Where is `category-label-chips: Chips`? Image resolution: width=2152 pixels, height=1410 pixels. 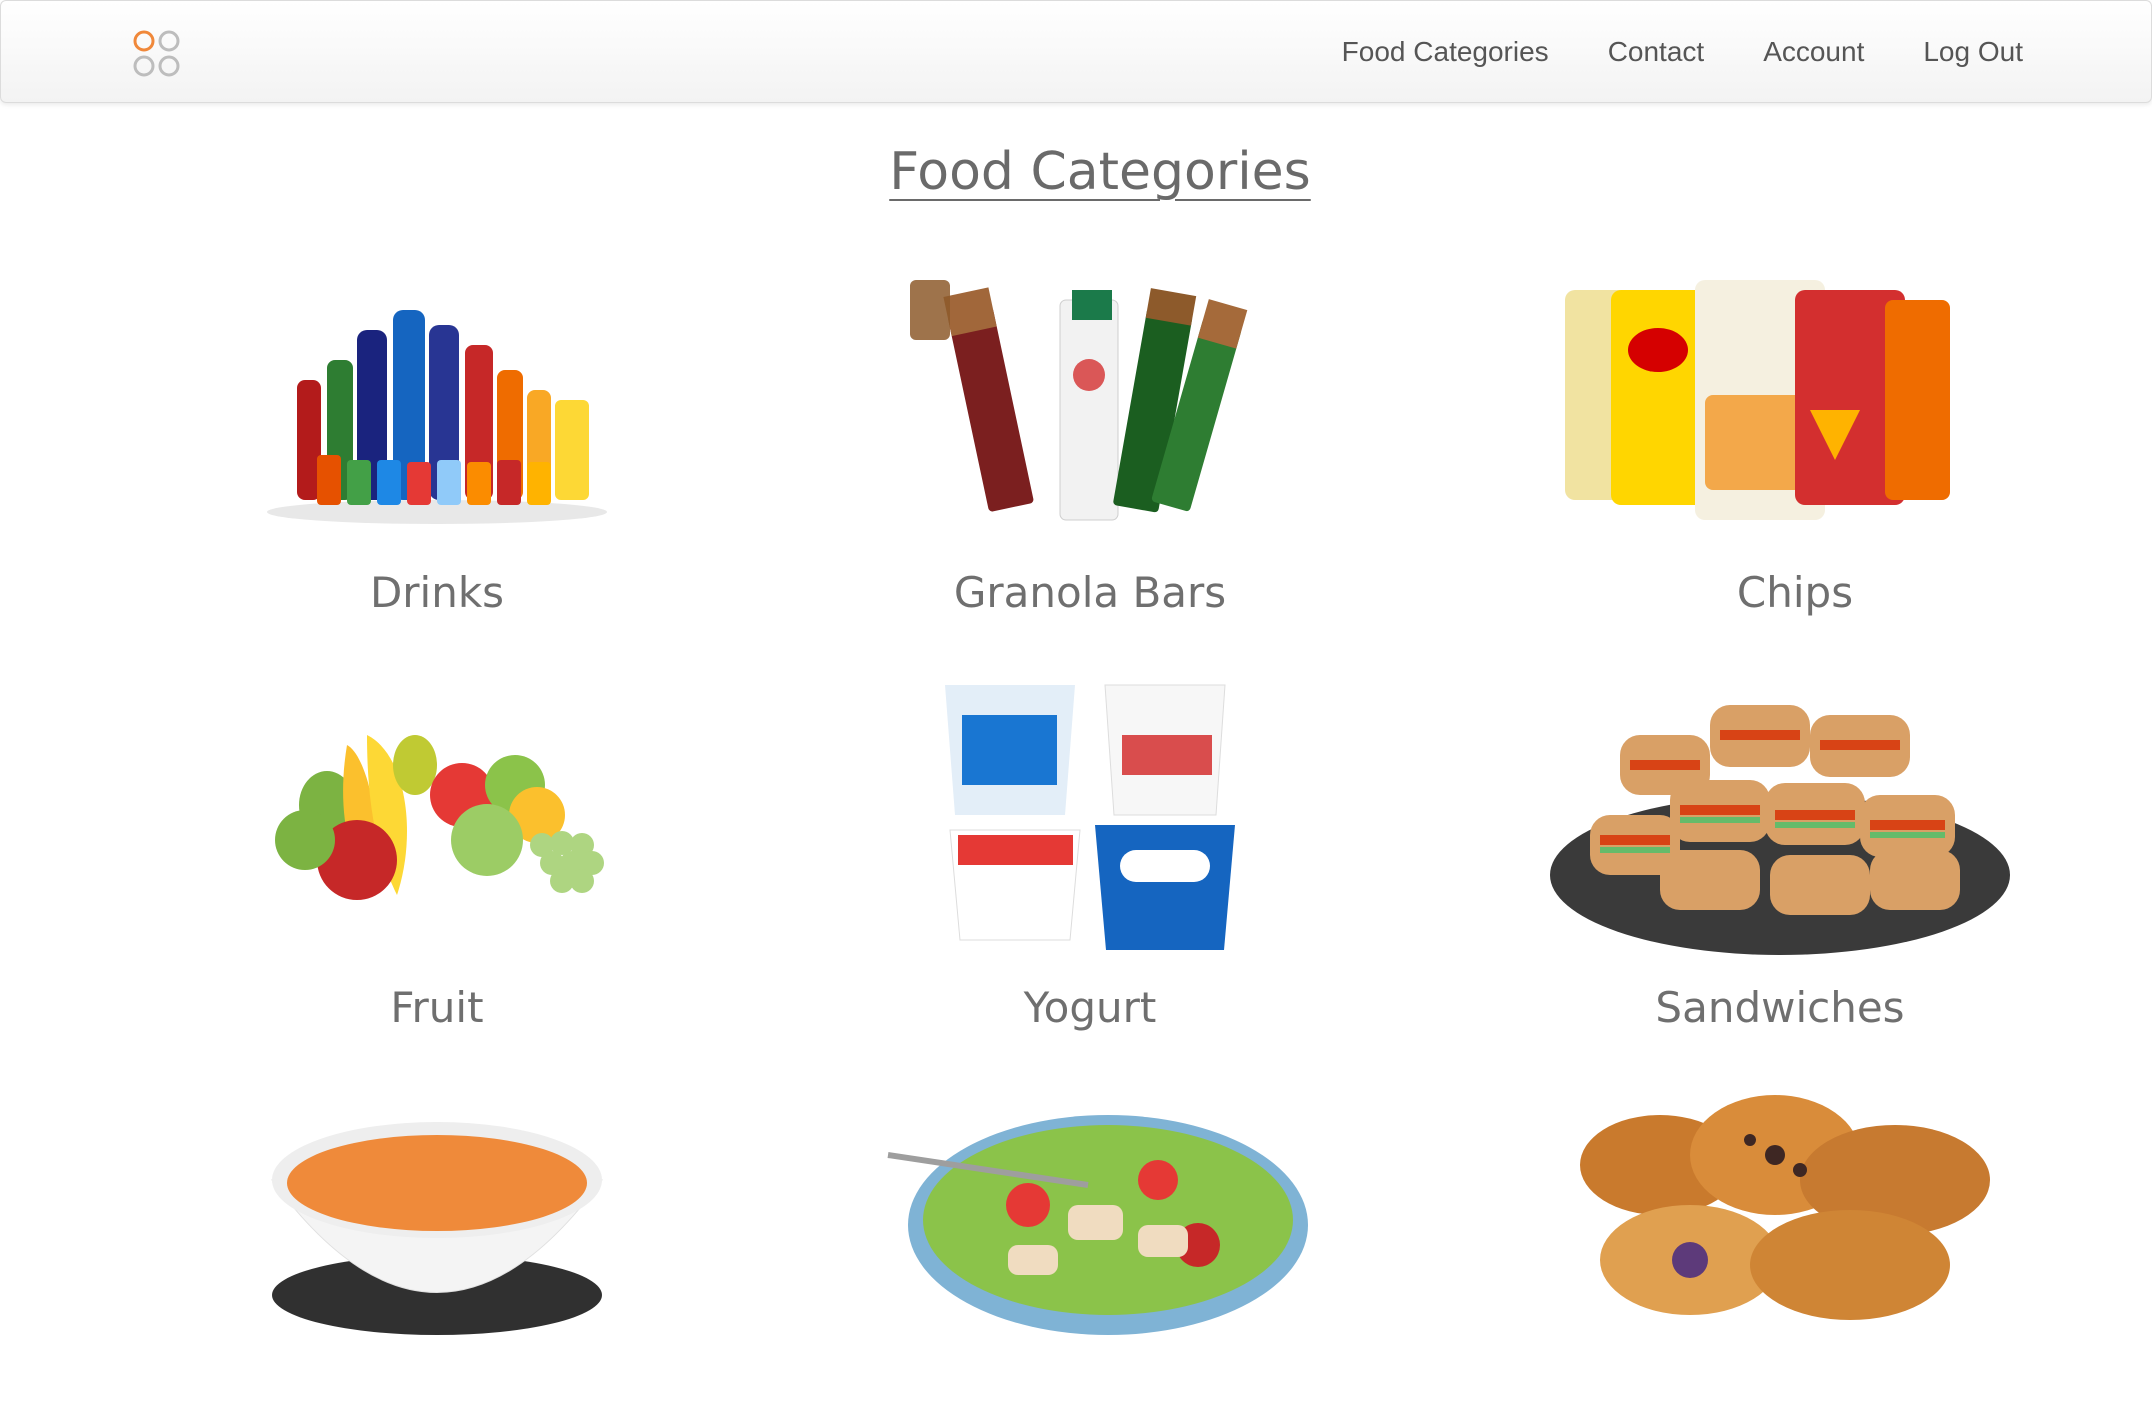
category-label-chips: Chips is located at coordinates (1795, 592).